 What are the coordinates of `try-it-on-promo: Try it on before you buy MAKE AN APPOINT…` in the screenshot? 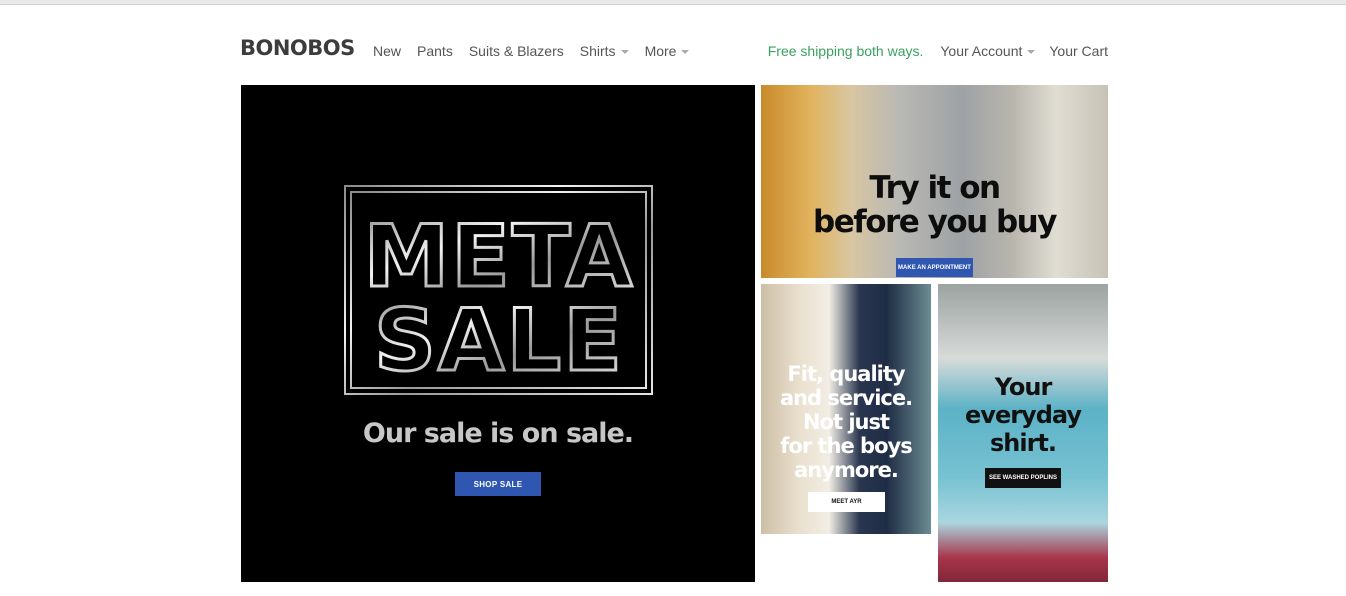 It's located at (934, 181).